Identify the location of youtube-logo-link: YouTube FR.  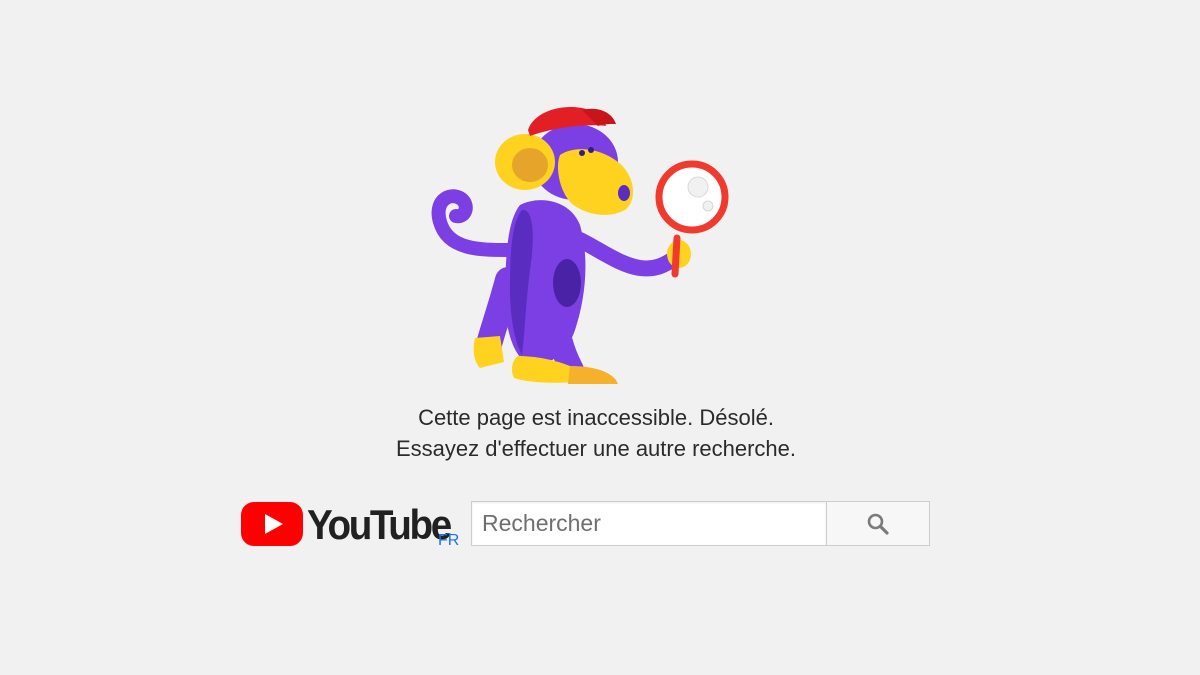
(354, 525).